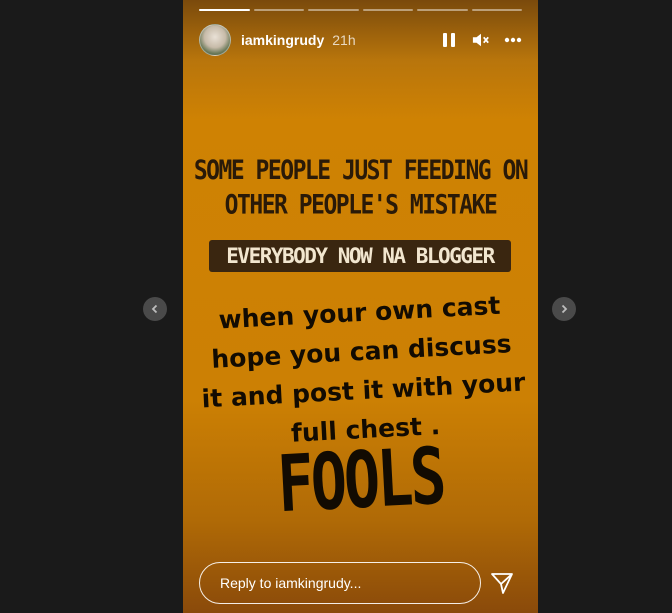 The height and width of the screenshot is (613, 672). I want to click on story-shout-text: FOOLS, so click(360, 481).